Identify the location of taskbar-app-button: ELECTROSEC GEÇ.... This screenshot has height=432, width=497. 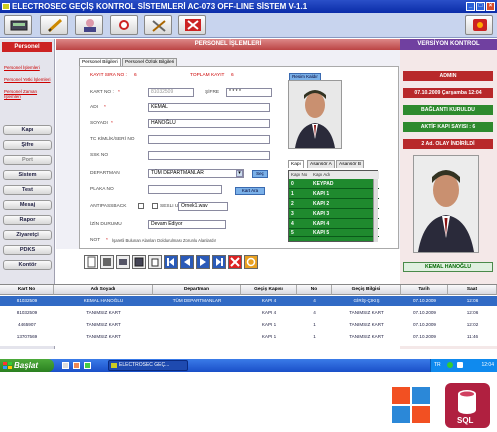
(148, 365).